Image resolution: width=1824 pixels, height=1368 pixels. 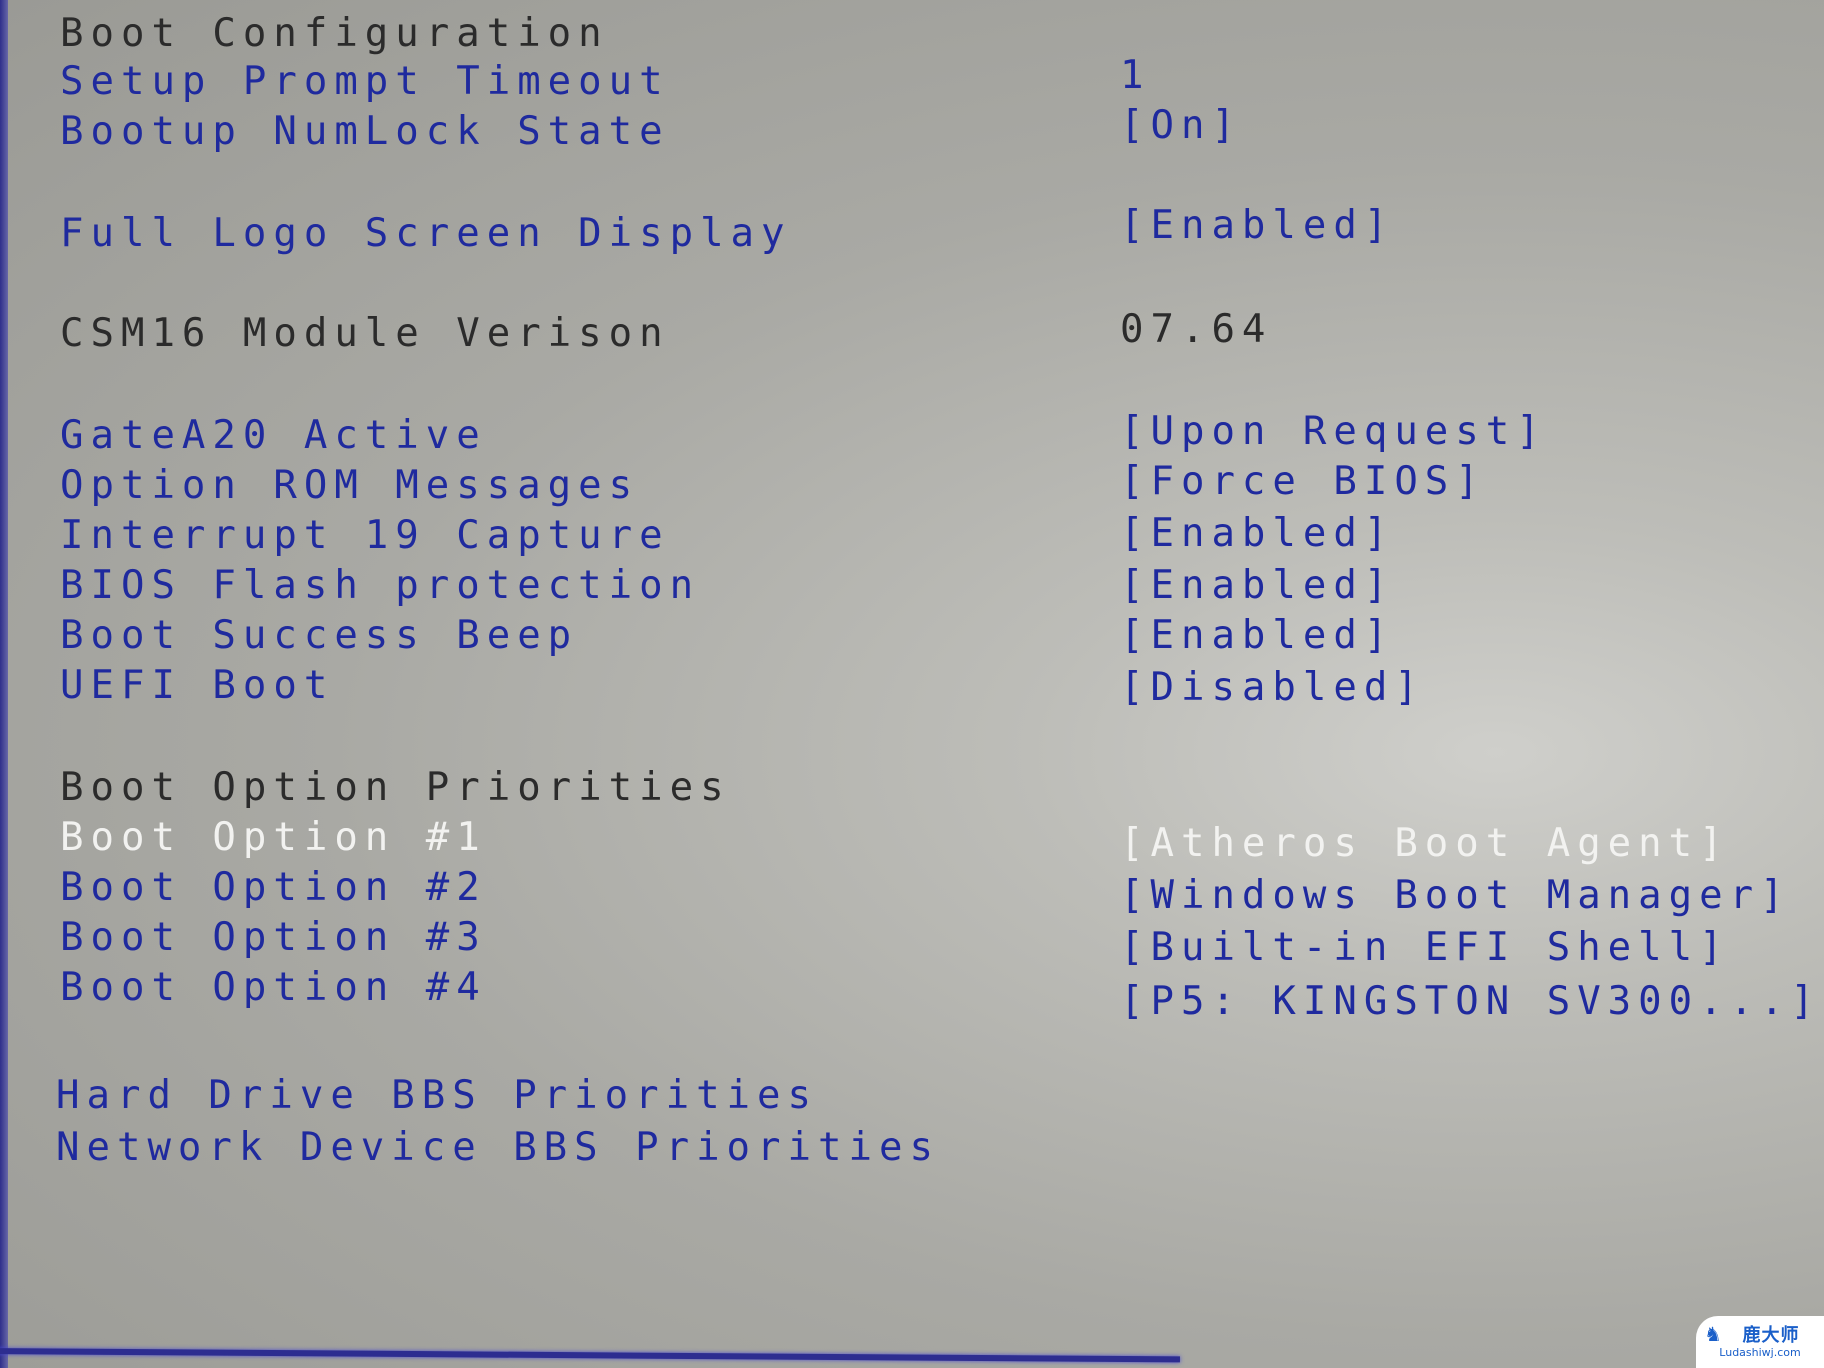 I want to click on setting-setup-prompt-timeout: Setup Prompt Timeout, so click(x=365, y=82).